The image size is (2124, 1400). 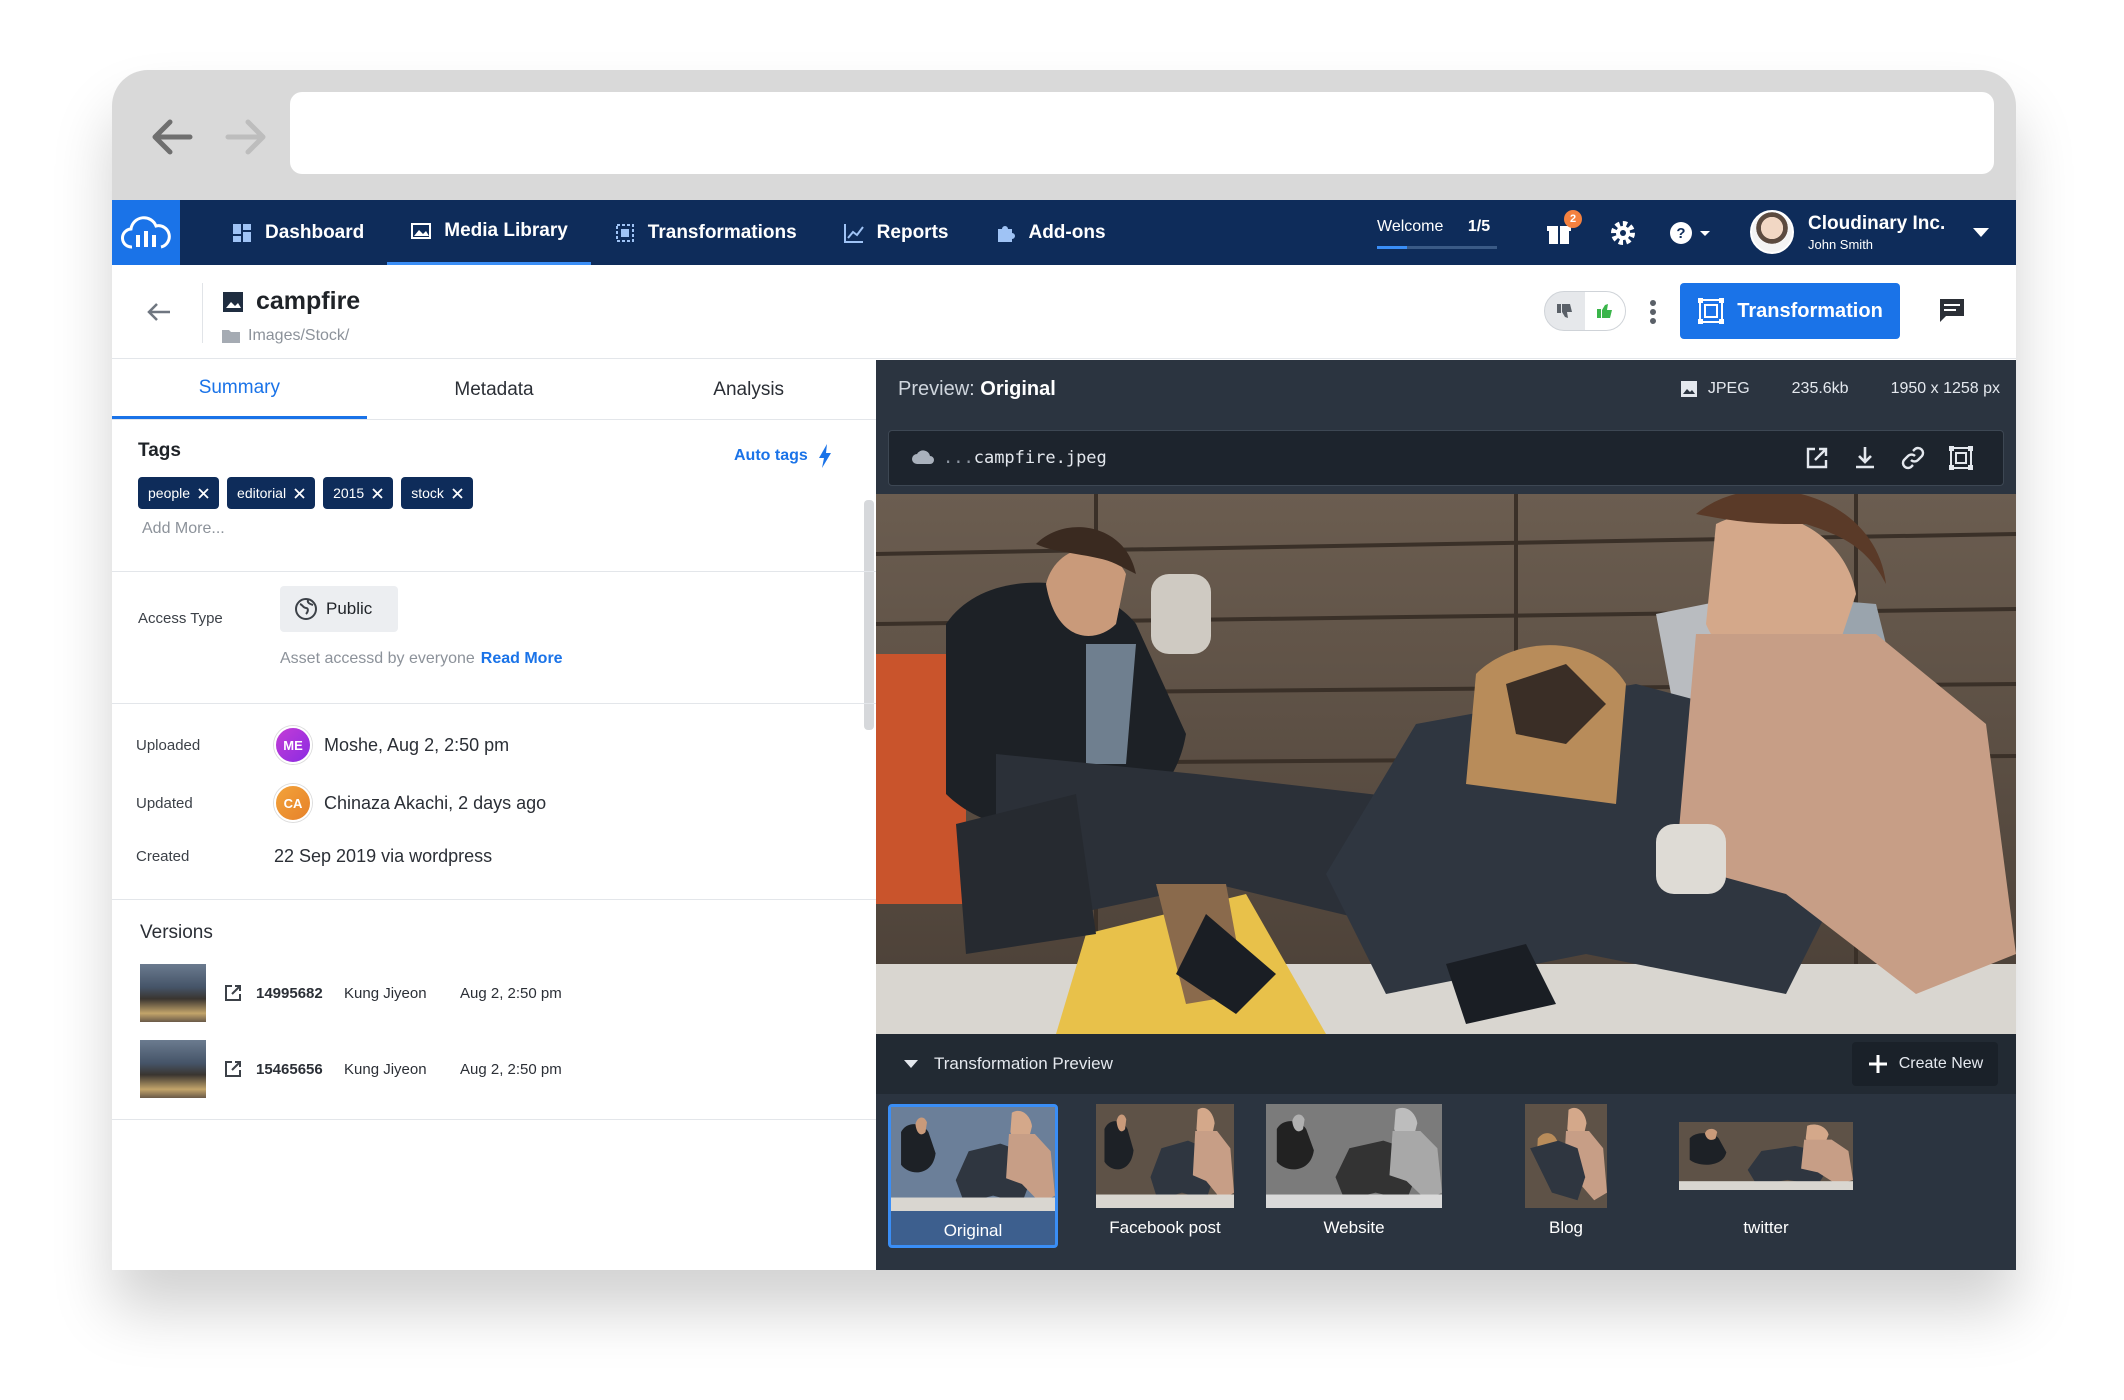 I want to click on user-menu: Cloudinary Inc. John Smith, so click(x=1870, y=232).